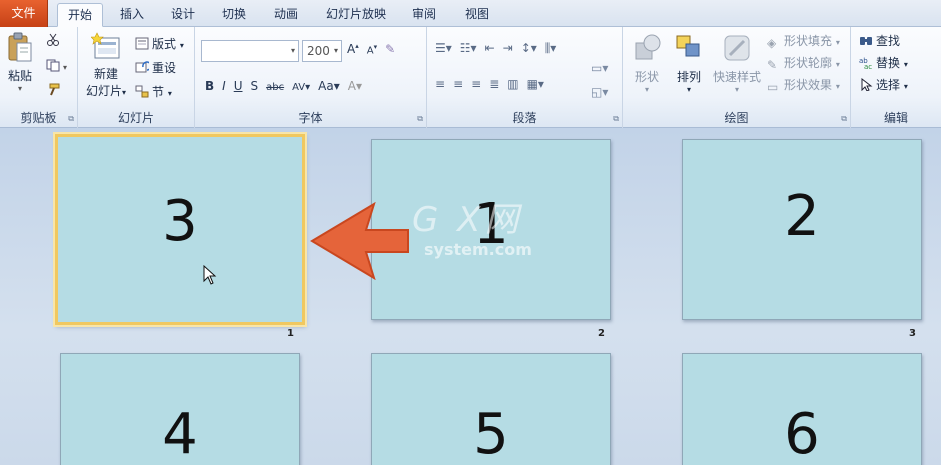  What do you see at coordinates (524, 118) in the screenshot?
I see `paragraph-group-label: 段落` at bounding box center [524, 118].